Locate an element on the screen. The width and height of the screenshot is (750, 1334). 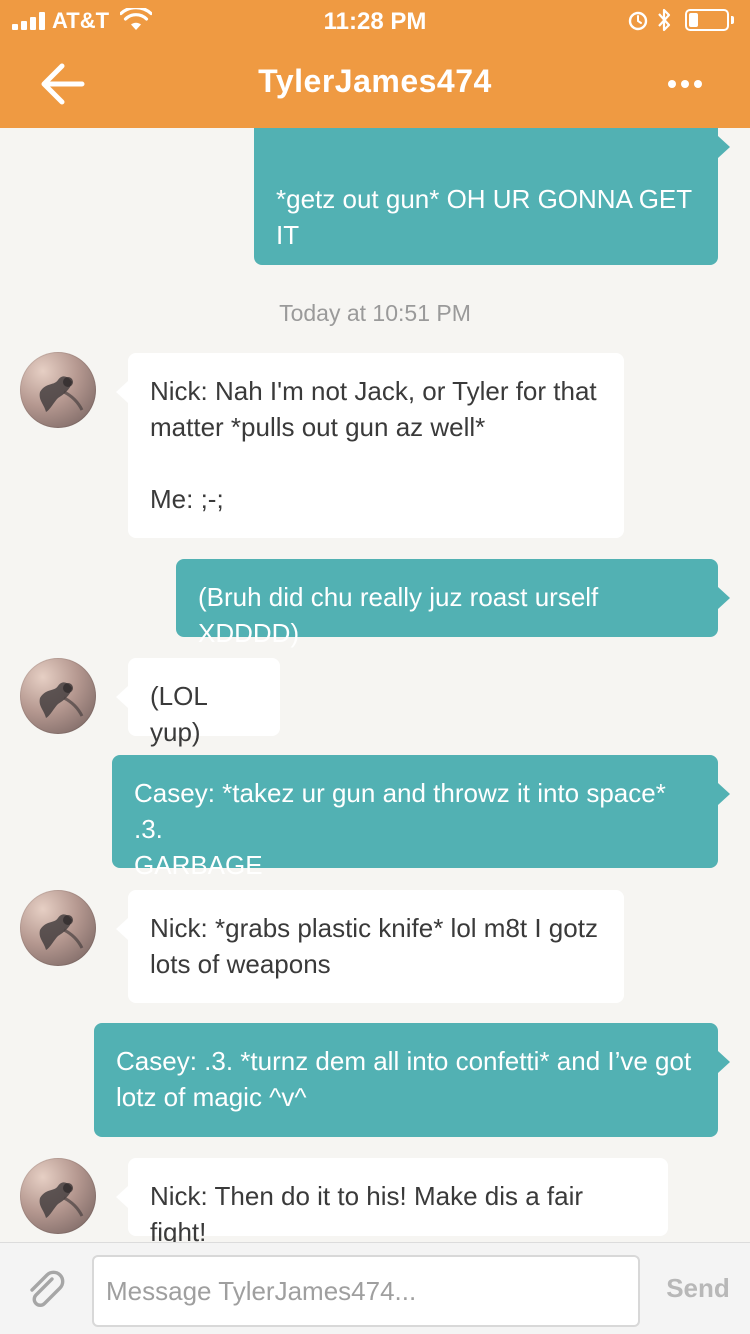
conversation-title: TylerJames474 is located at coordinates (375, 81).